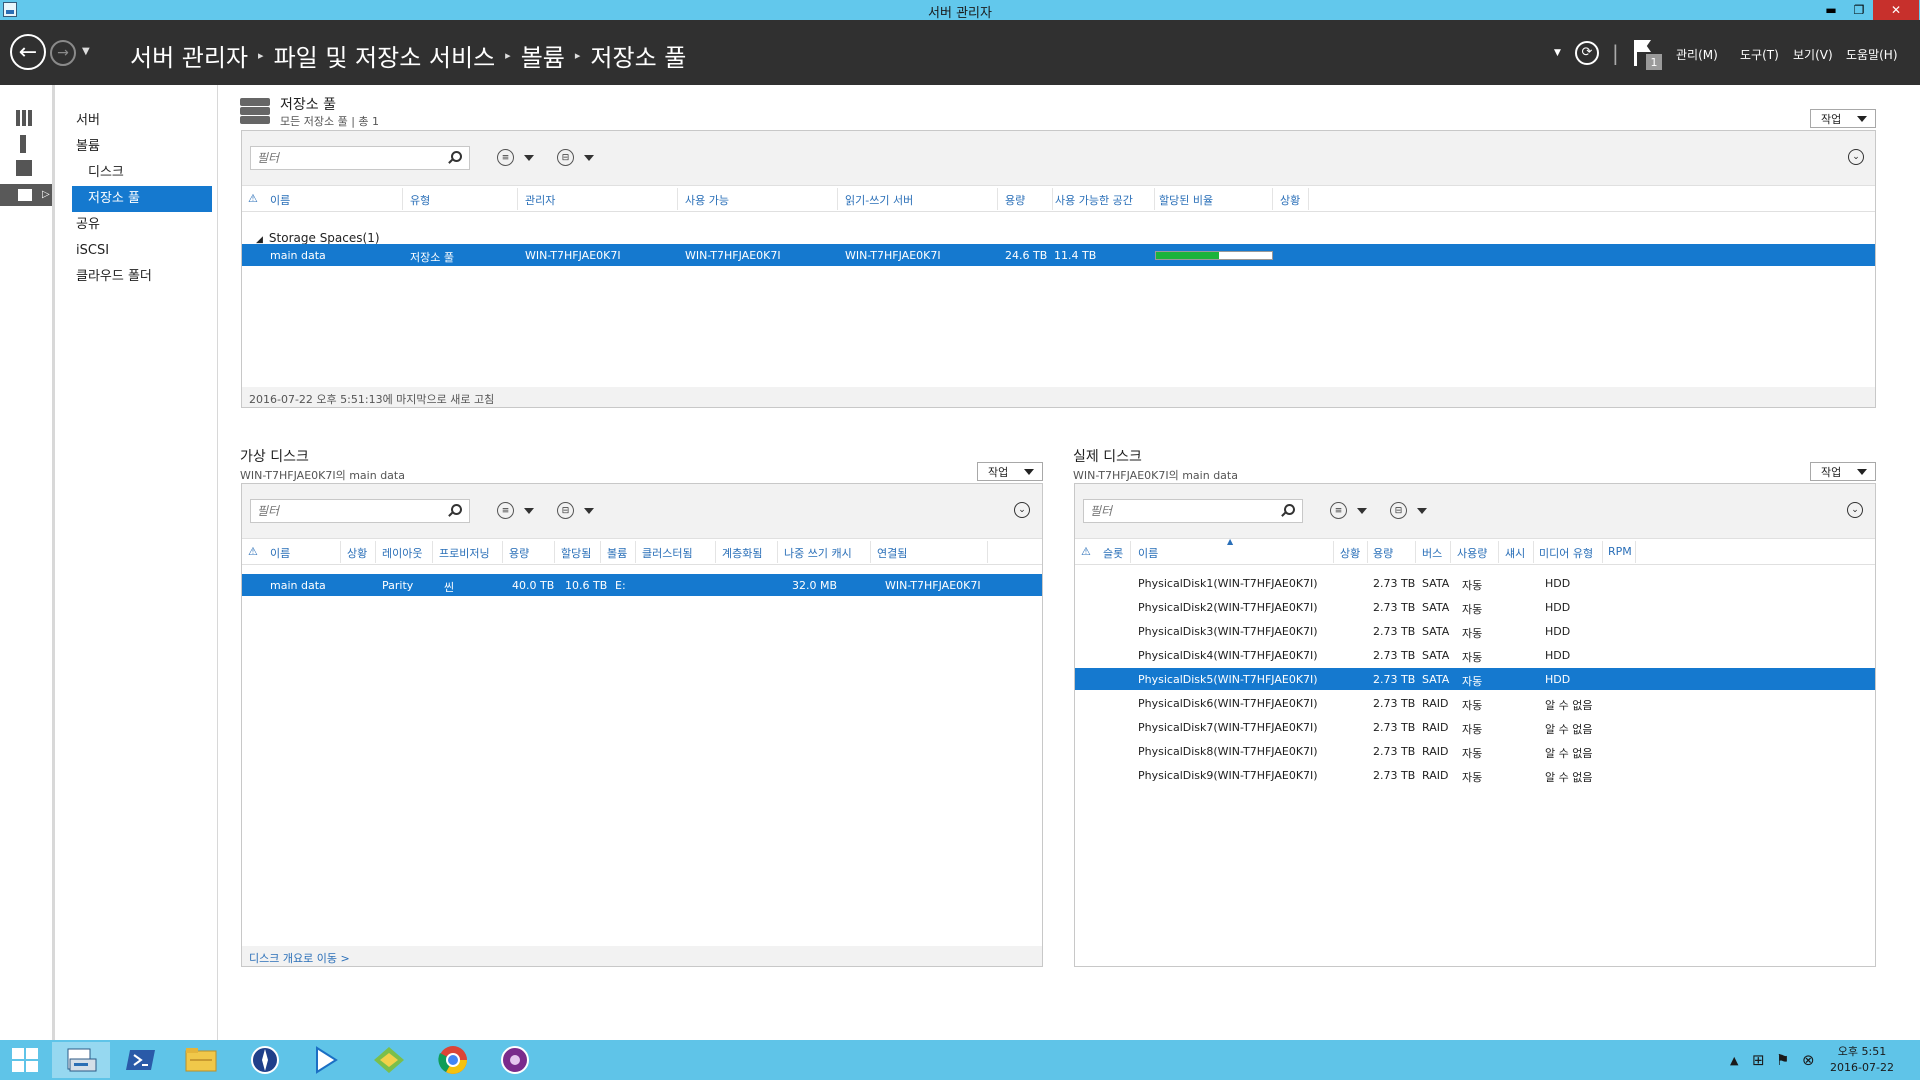 The height and width of the screenshot is (1080, 1920). What do you see at coordinates (86, 51) in the screenshot?
I see `history-dropdown-icon: ▼` at bounding box center [86, 51].